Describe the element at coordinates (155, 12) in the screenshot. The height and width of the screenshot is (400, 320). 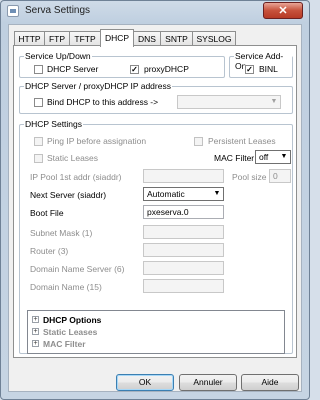
I see `title-bar: Serva Settings ✕` at that location.